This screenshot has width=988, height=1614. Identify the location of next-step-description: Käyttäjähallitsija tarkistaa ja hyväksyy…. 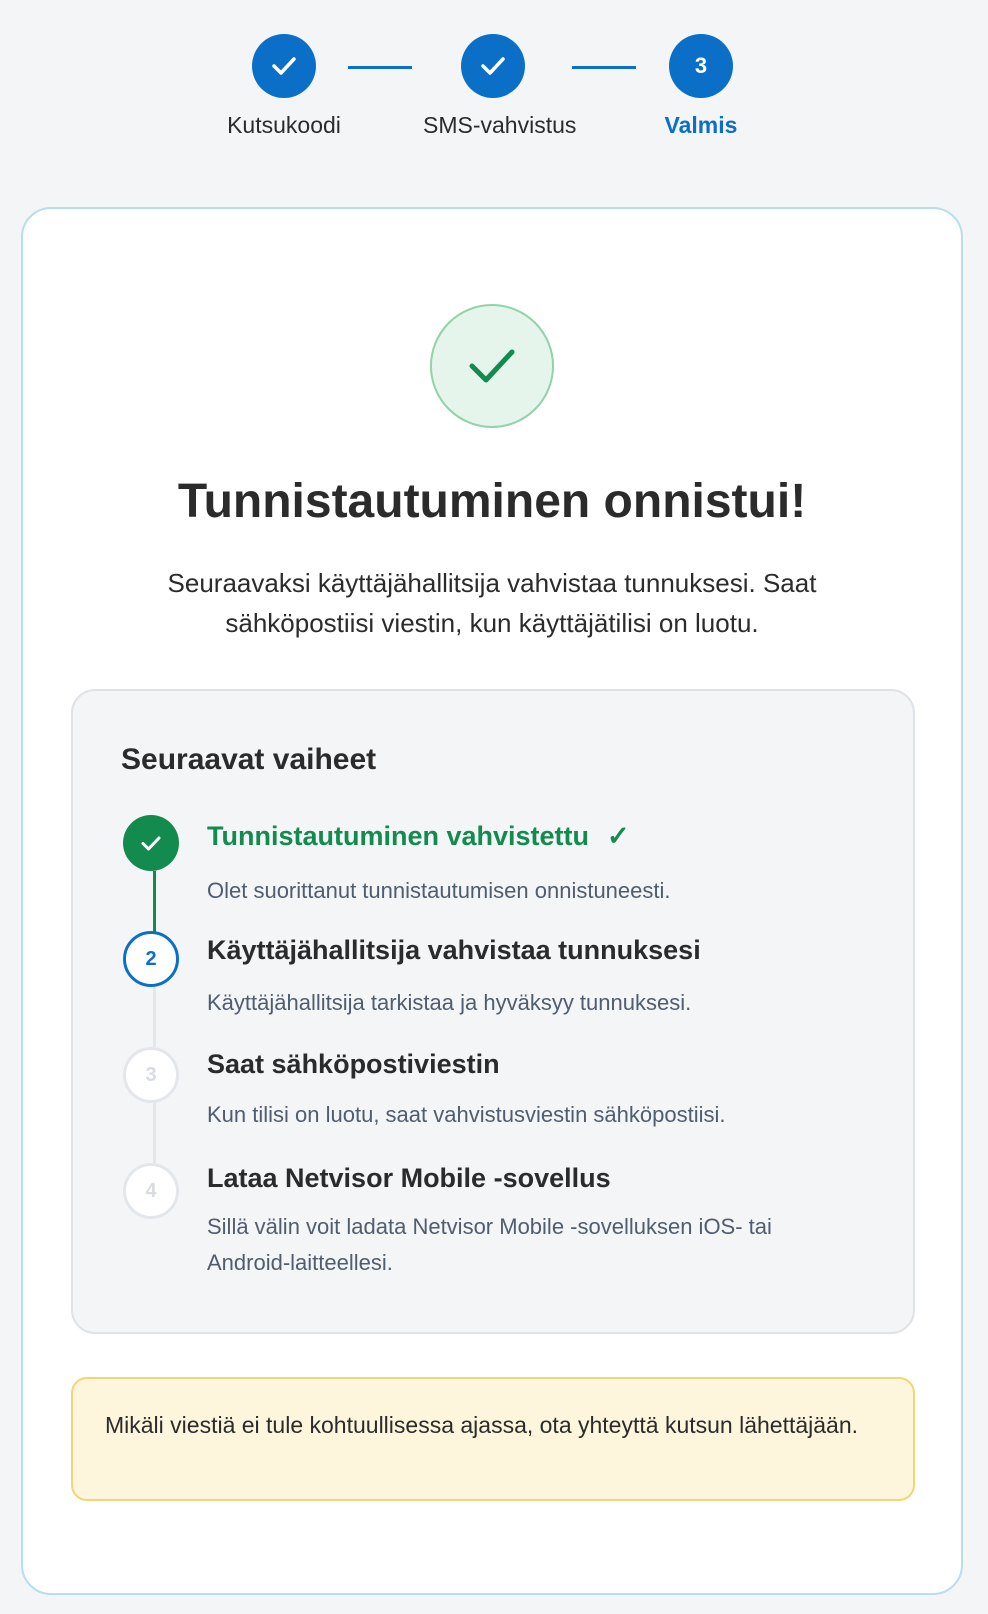
(449, 1002).